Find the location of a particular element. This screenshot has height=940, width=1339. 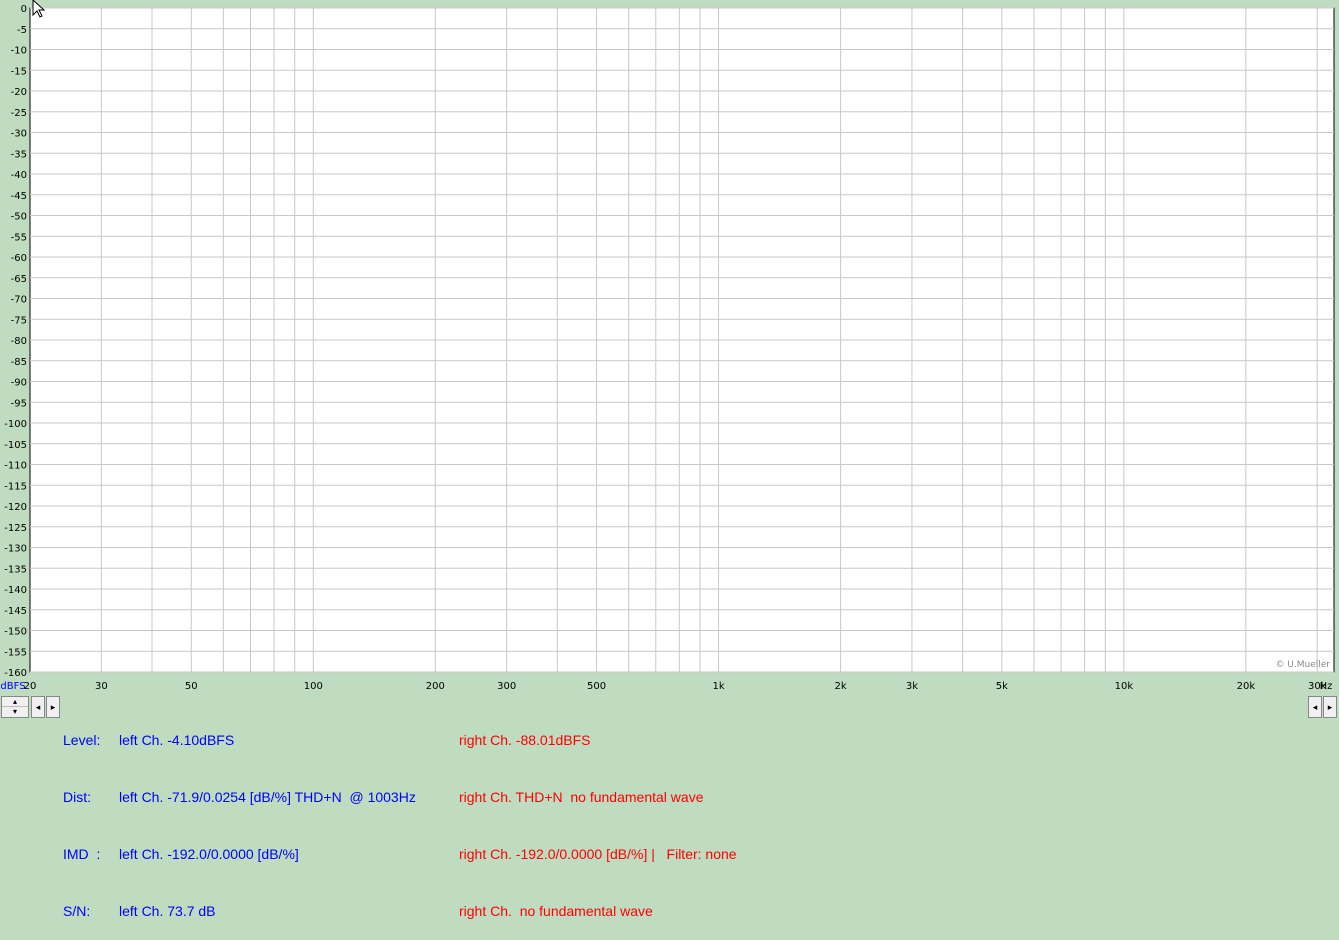

y-tick-label: -5 is located at coordinates (22, 30).